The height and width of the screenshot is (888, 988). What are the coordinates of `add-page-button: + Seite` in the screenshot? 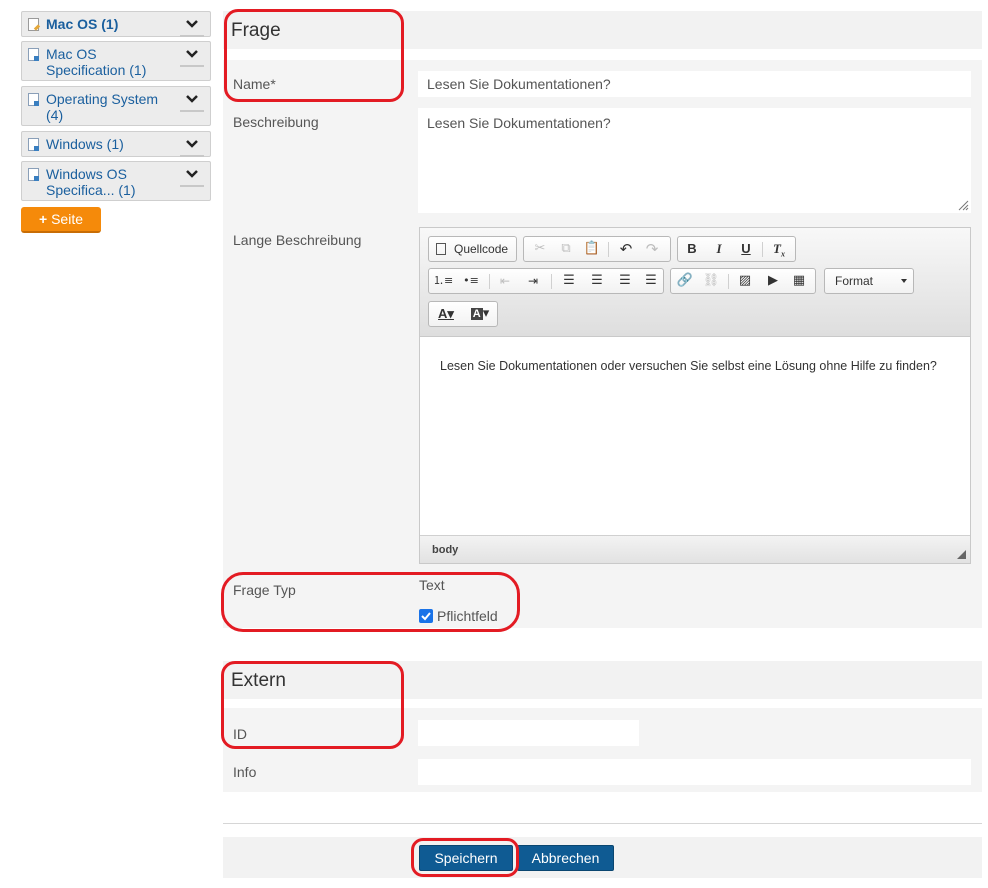 It's located at (61, 220).